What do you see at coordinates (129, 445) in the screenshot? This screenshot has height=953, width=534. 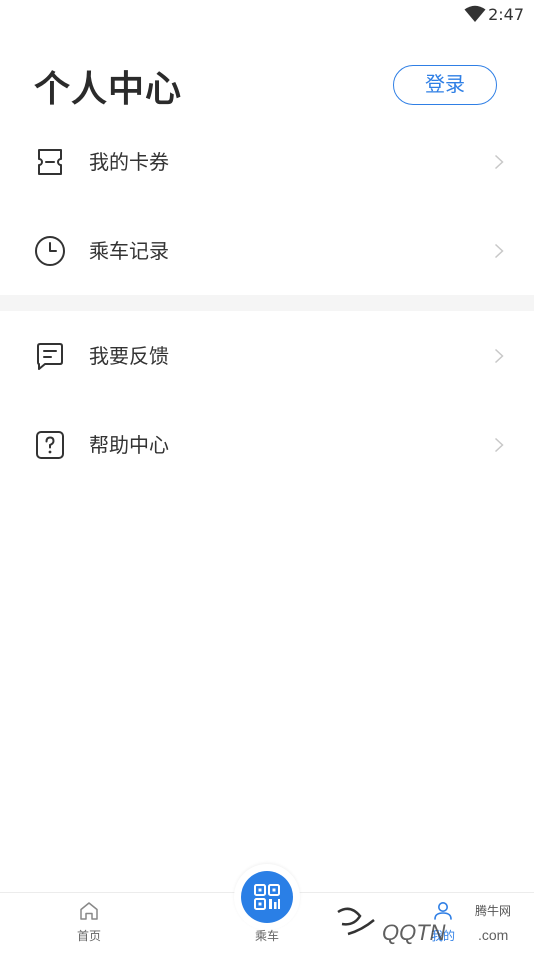 I see `menu-item-label: 帮助中心` at bounding box center [129, 445].